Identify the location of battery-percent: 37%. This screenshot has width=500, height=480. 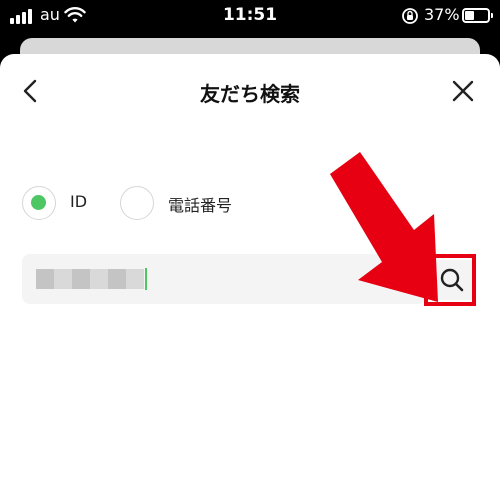
(442, 14).